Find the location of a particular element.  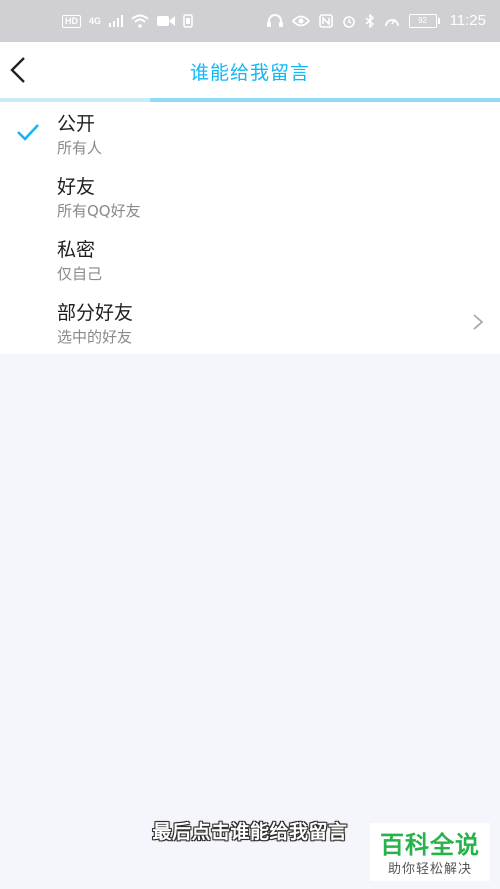

option-friends: 好友 所有QQ好友 is located at coordinates (250, 196).